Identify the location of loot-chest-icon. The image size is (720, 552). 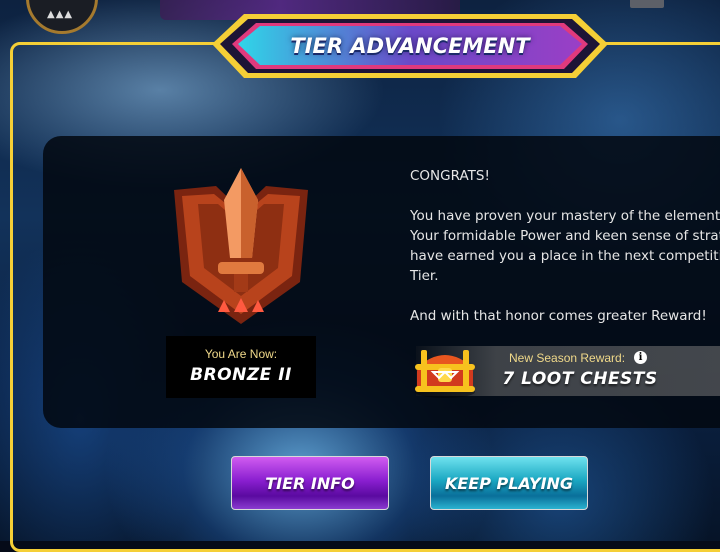
(445, 371).